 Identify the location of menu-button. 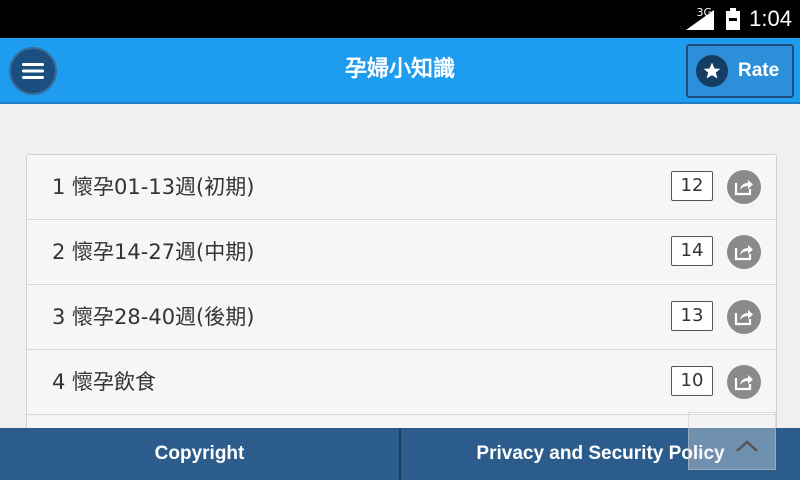
(33, 71).